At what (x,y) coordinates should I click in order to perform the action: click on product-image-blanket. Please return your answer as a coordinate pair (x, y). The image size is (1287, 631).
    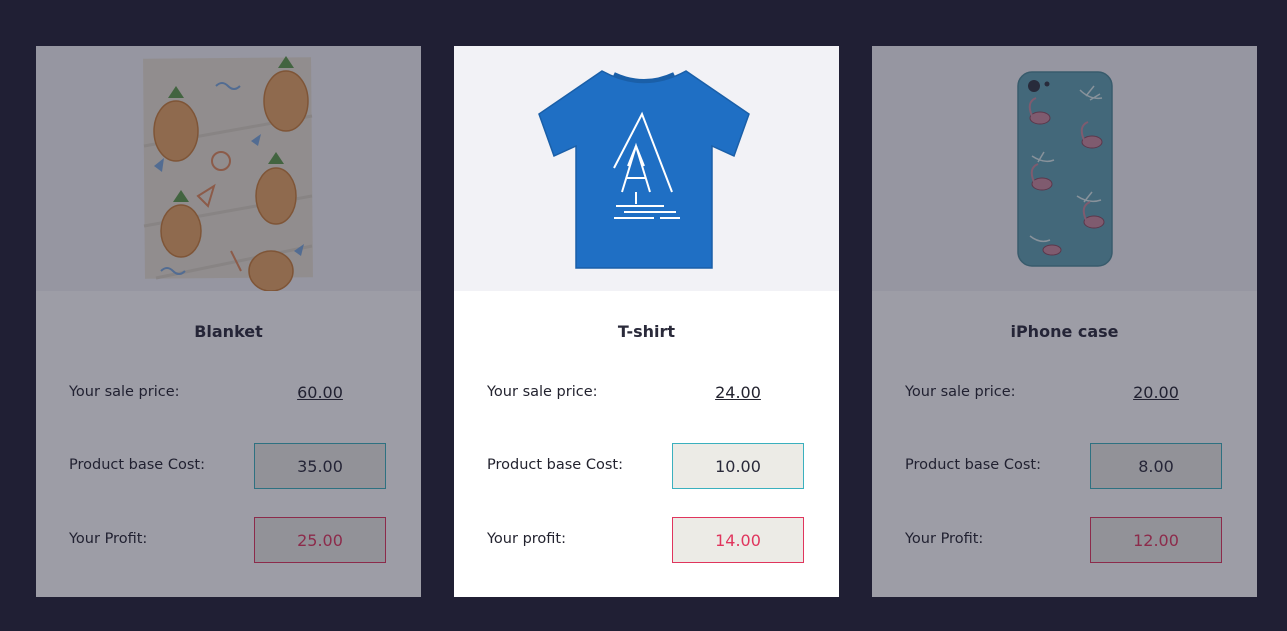
    Looking at the image, I should click on (228, 168).